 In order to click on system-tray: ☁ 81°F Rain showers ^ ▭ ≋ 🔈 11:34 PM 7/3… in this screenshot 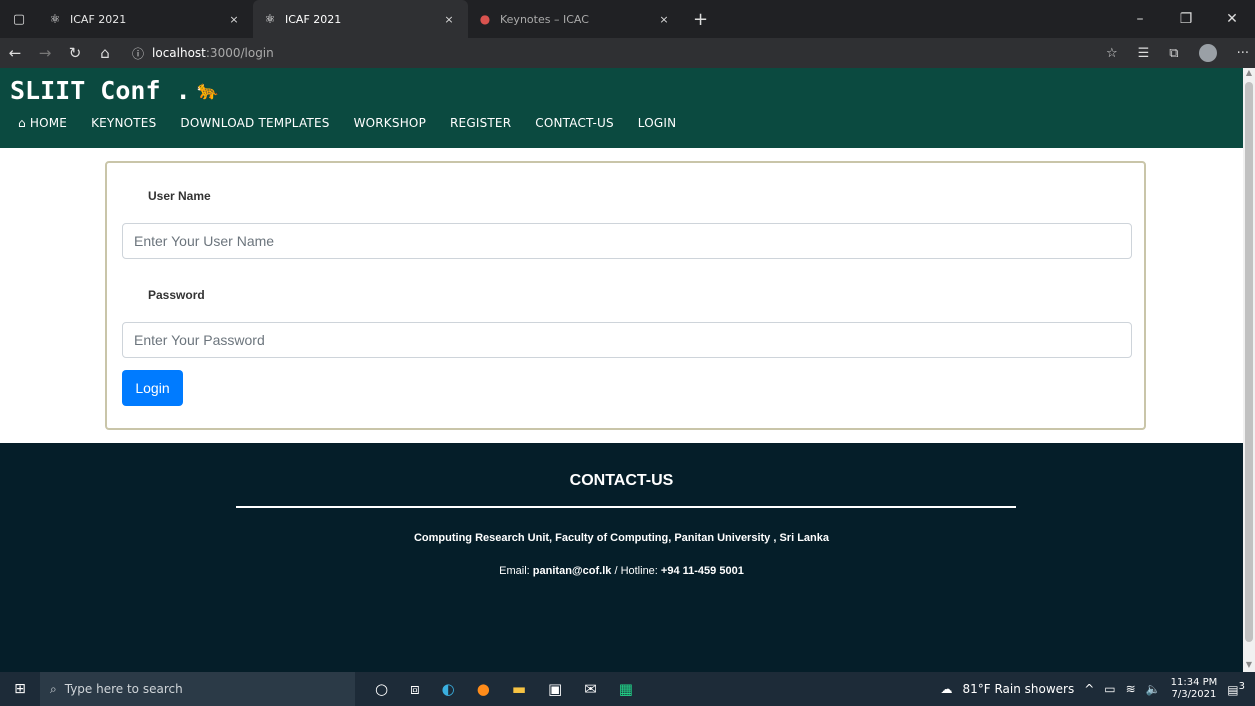, I will do `click(1097, 689)`.